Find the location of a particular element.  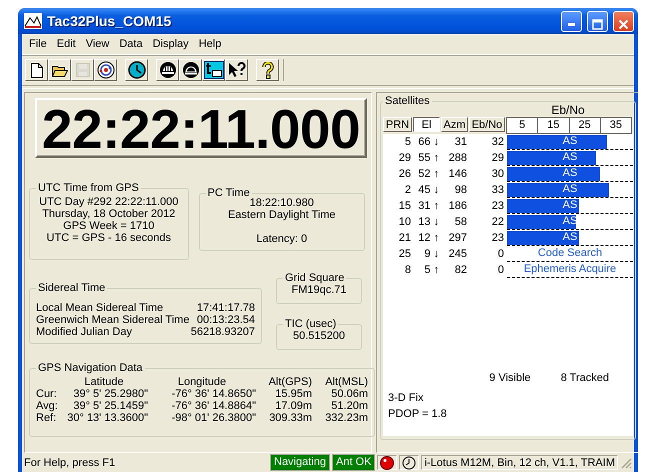

tracked-count: 8 Tracked is located at coordinates (584, 378).